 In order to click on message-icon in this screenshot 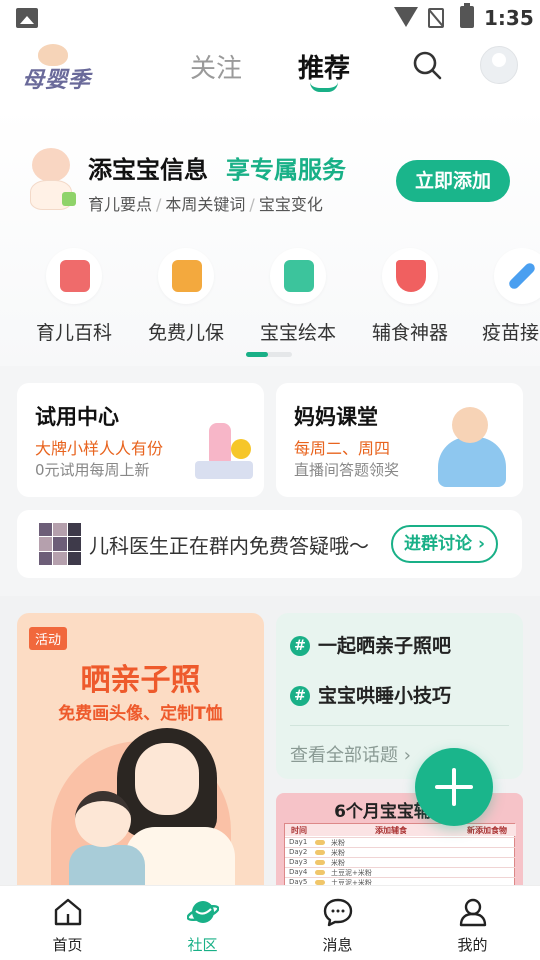, I will do `click(338, 912)`.